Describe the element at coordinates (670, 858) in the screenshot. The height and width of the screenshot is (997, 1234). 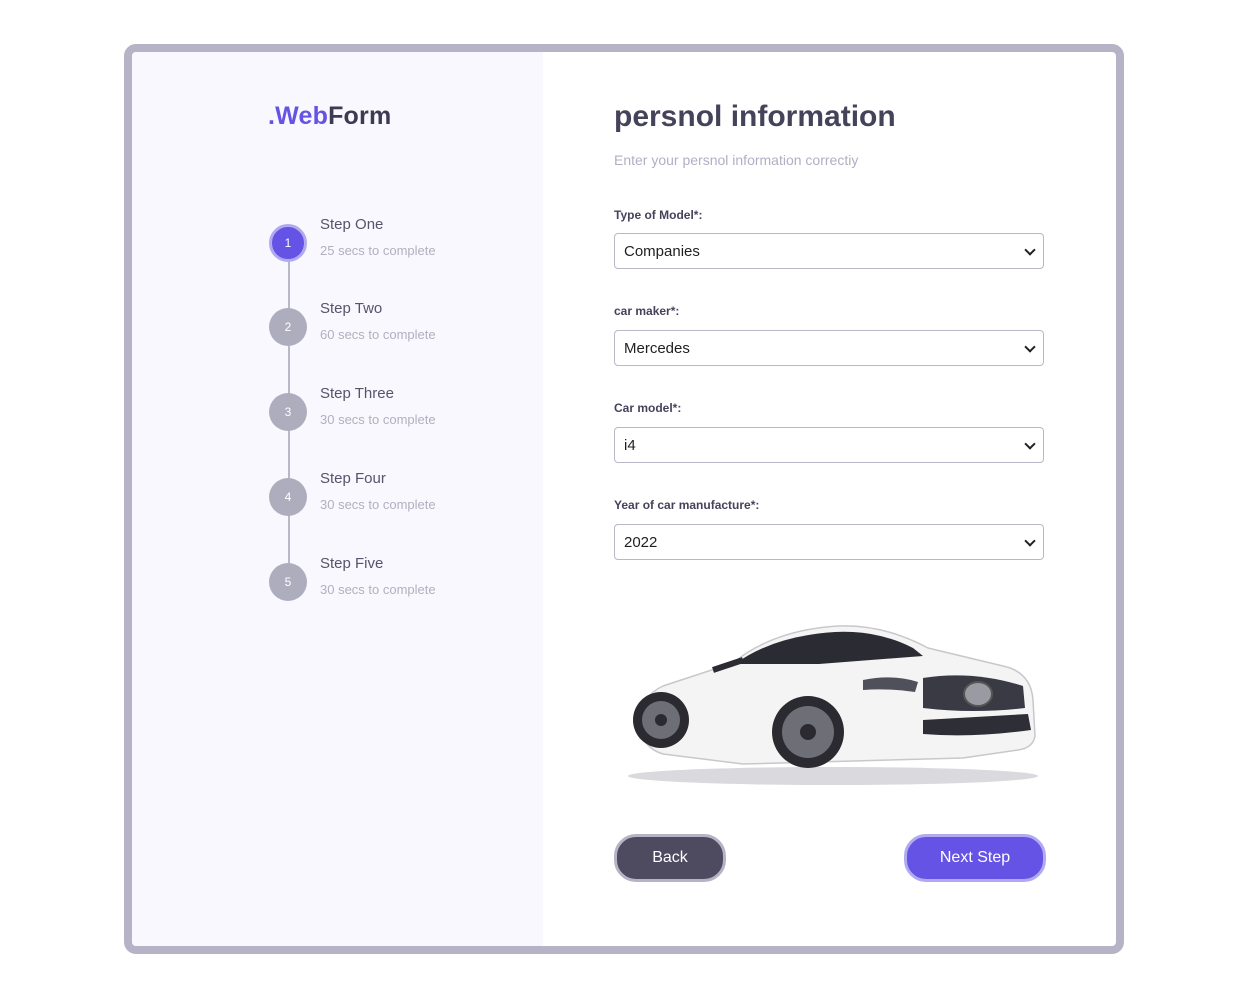
I see `back-button: Back` at that location.